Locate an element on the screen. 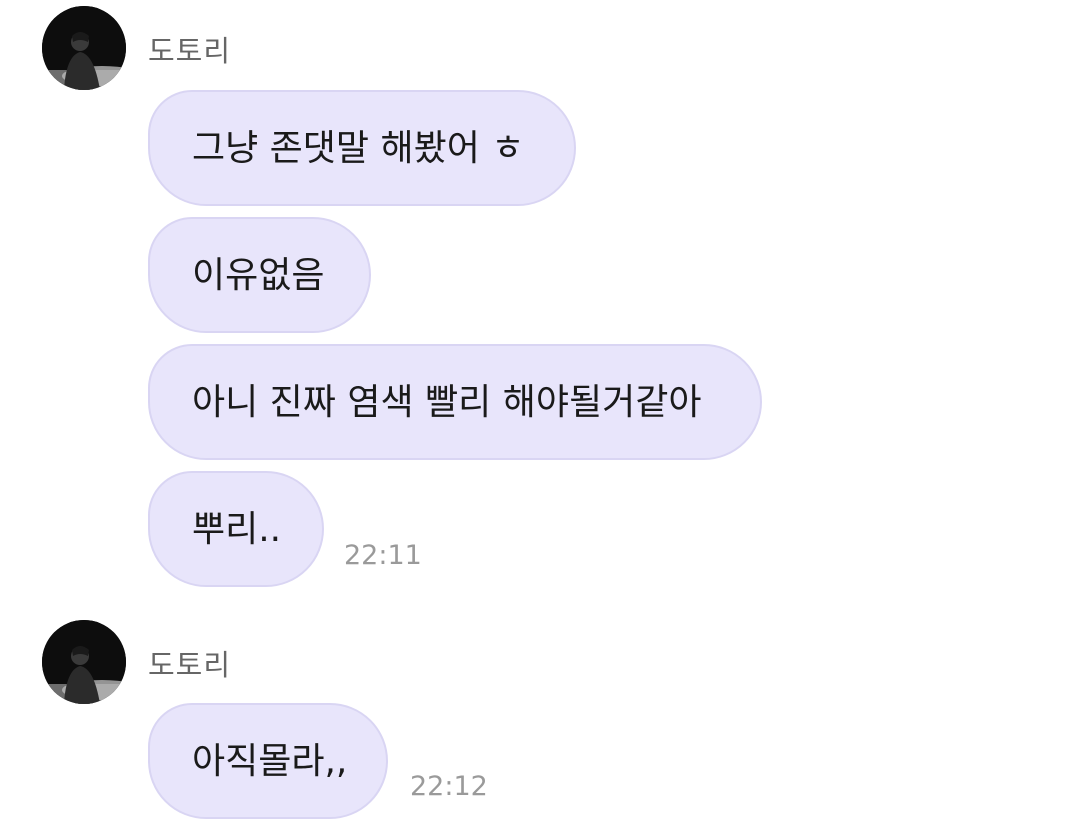 This screenshot has width=1080, height=829. message-bubble: 뿌리.. is located at coordinates (236, 529).